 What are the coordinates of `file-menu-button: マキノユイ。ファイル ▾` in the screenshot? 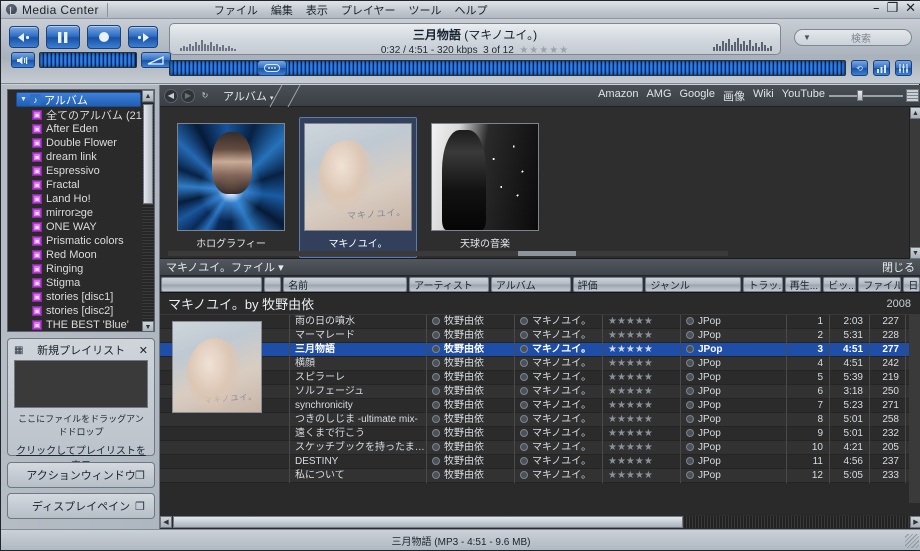 It's located at (225, 267).